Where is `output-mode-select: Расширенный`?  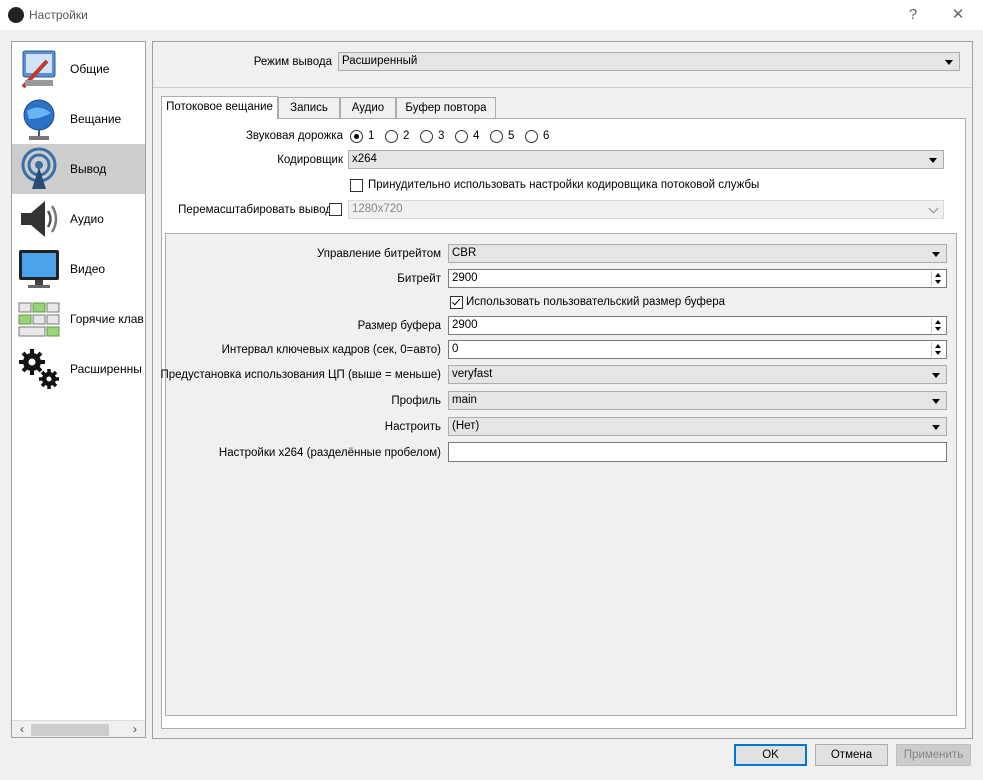 output-mode-select: Расширенный is located at coordinates (649, 61).